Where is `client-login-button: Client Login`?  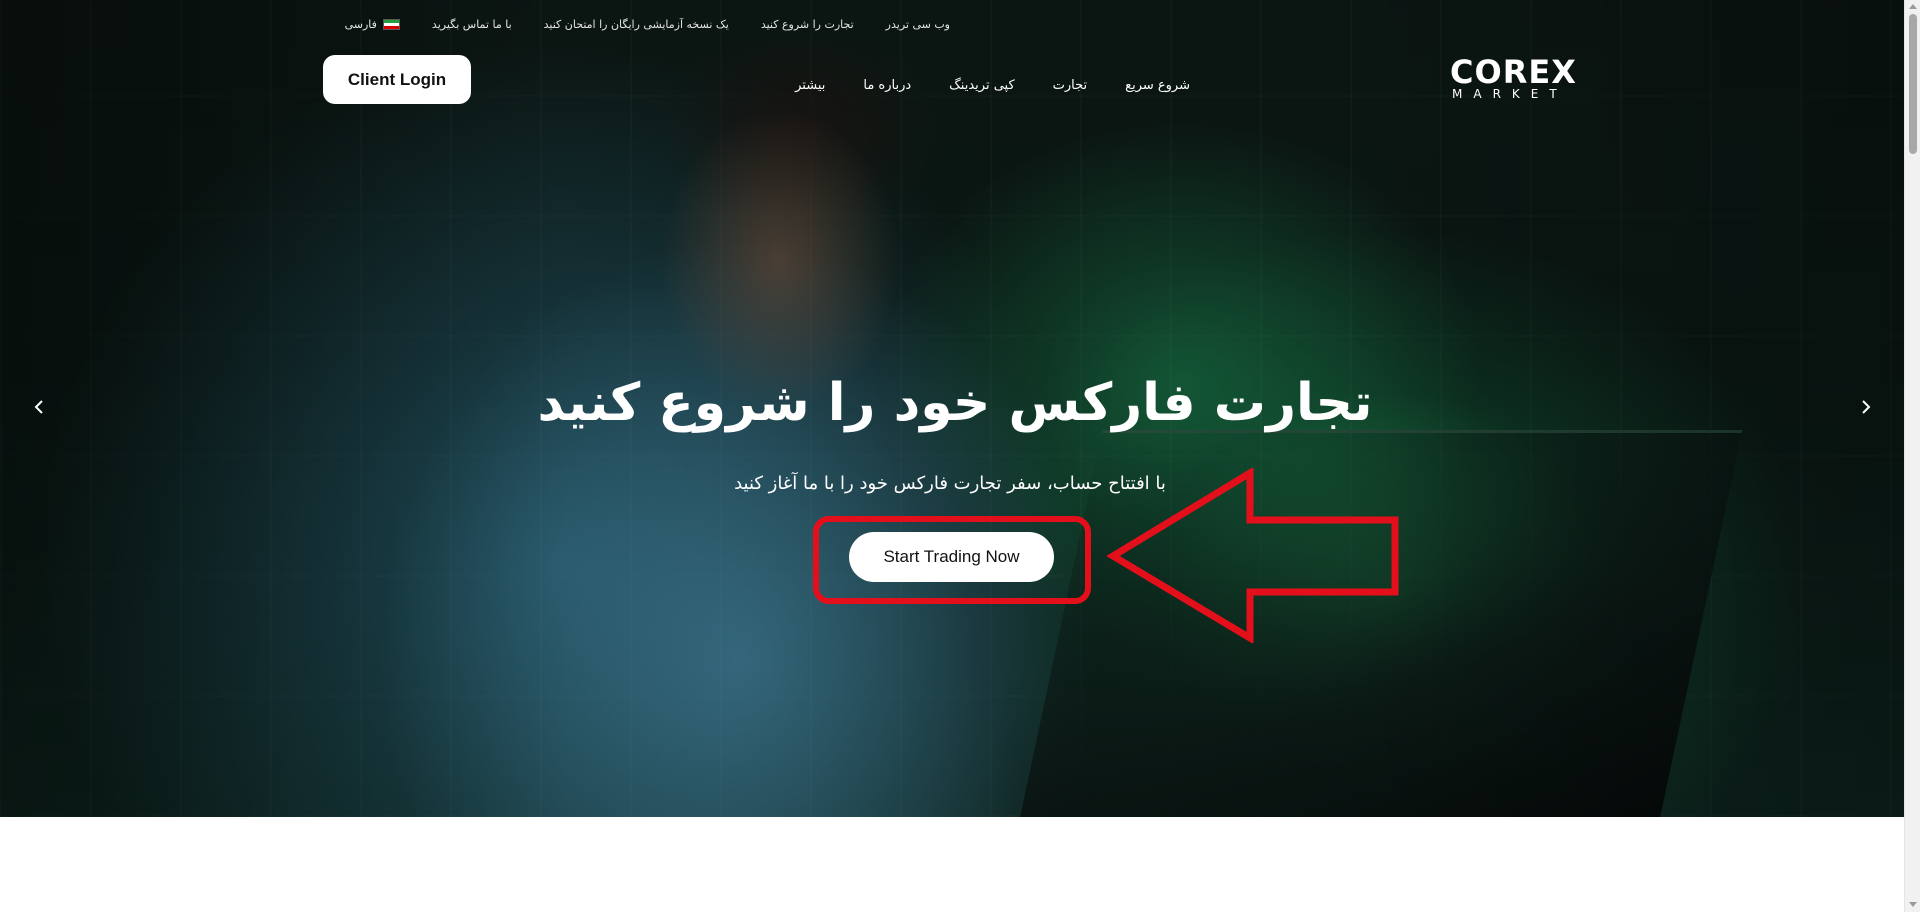 client-login-button: Client Login is located at coordinates (397, 79).